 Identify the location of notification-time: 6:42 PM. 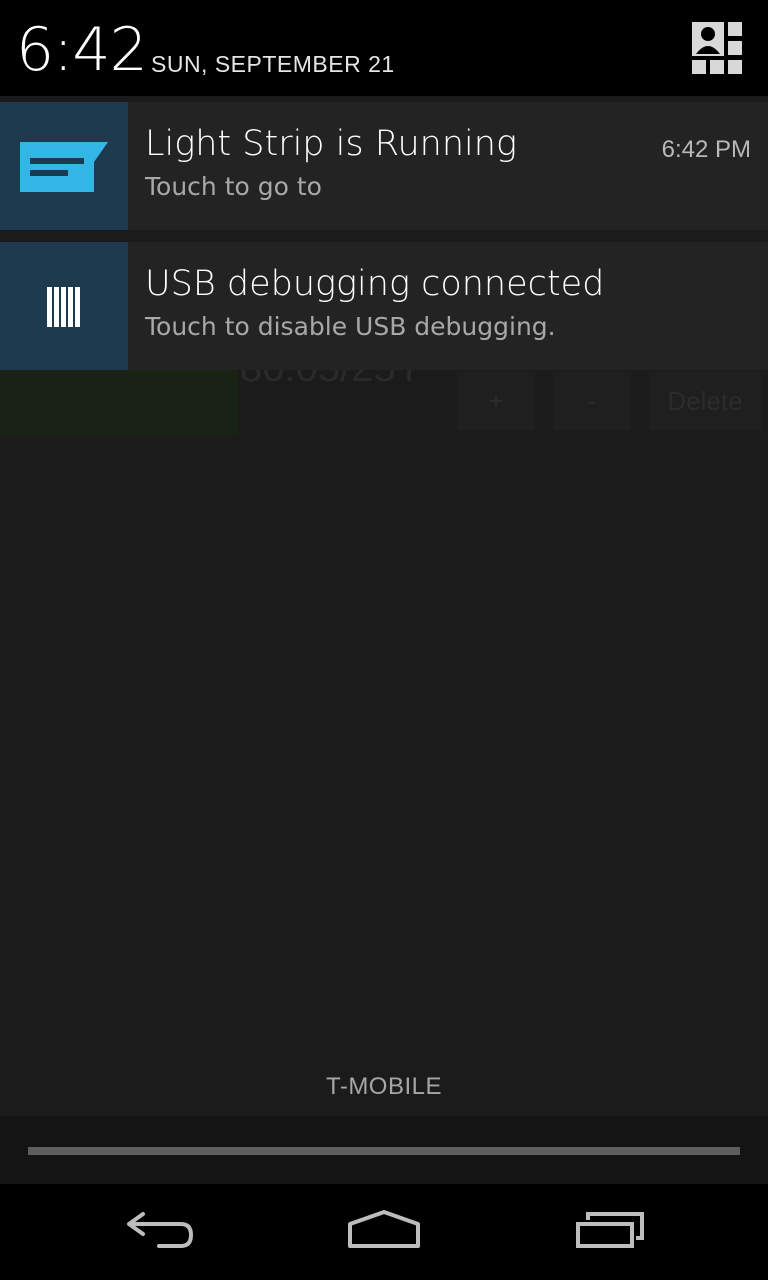
(706, 149).